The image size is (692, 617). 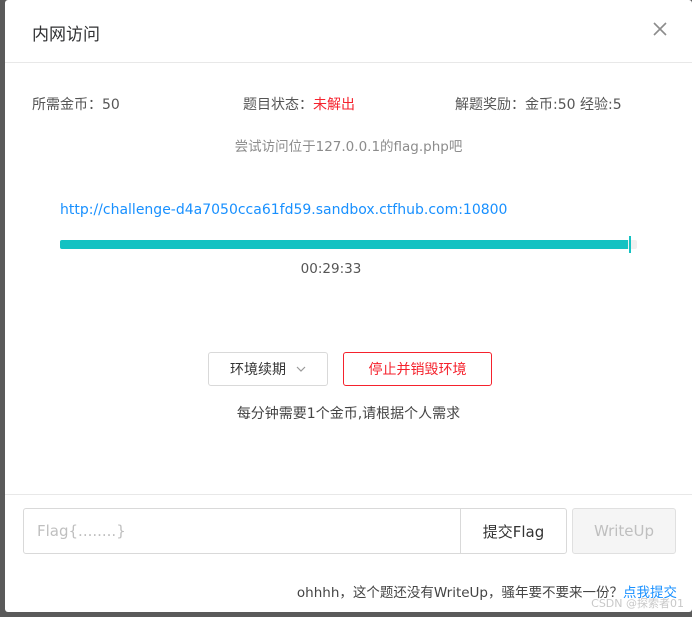 I want to click on cost-info: 所需金币：50, so click(x=76, y=104).